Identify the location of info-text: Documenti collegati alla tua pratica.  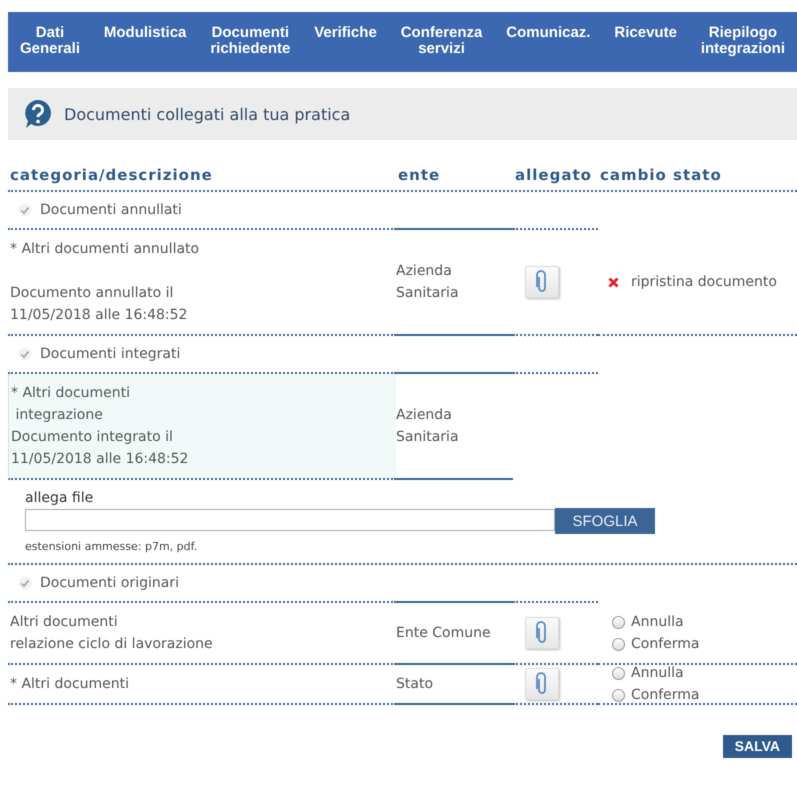
(207, 114).